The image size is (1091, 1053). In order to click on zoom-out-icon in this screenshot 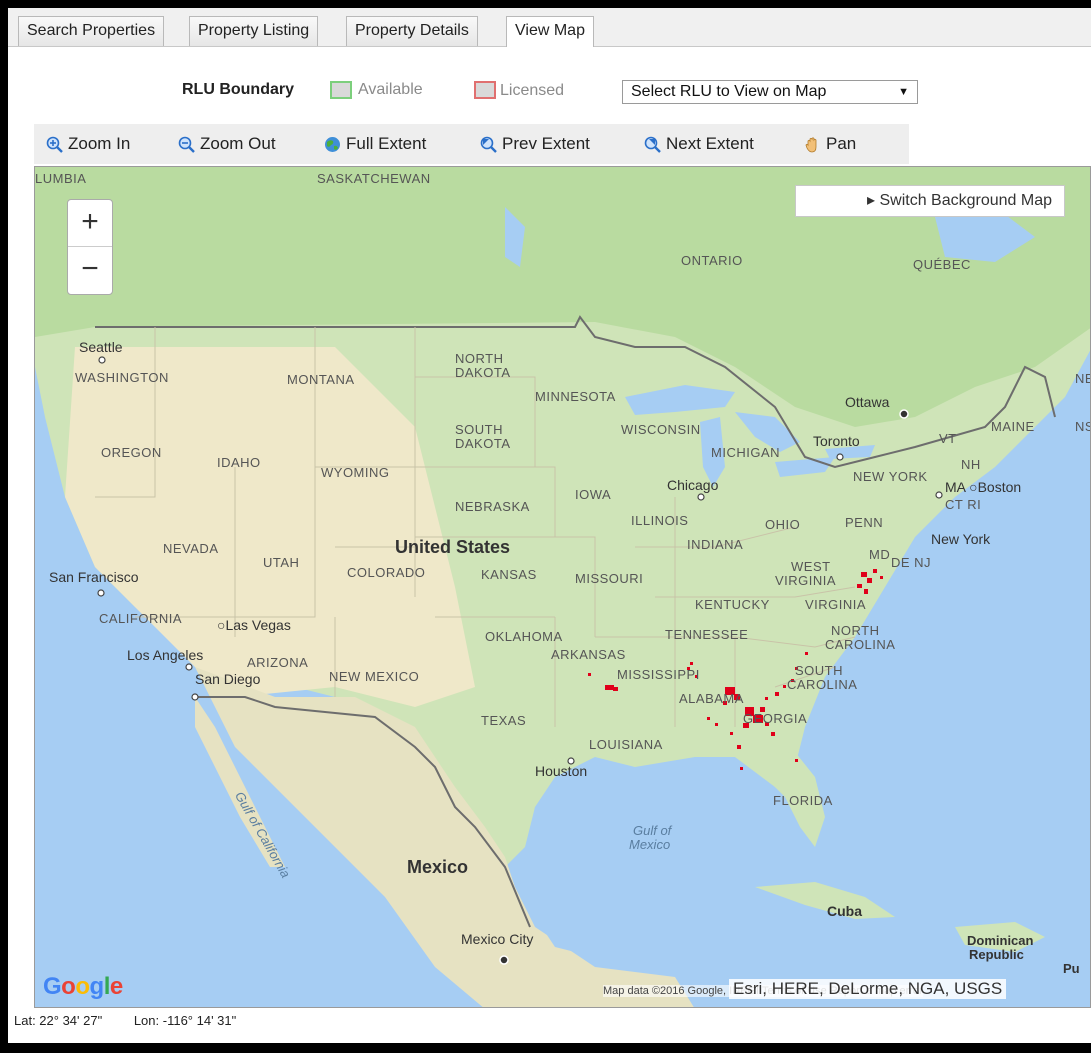, I will do `click(186, 144)`.